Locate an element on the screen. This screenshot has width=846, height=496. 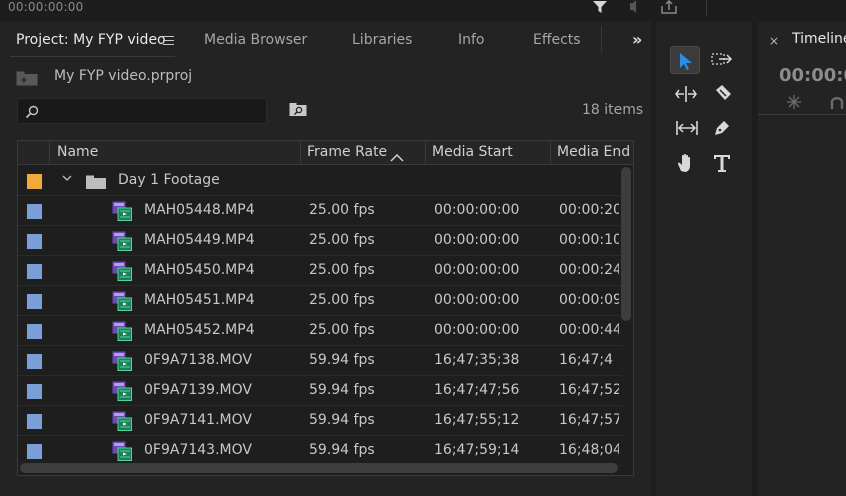
export-icon is located at coordinates (669, 8).